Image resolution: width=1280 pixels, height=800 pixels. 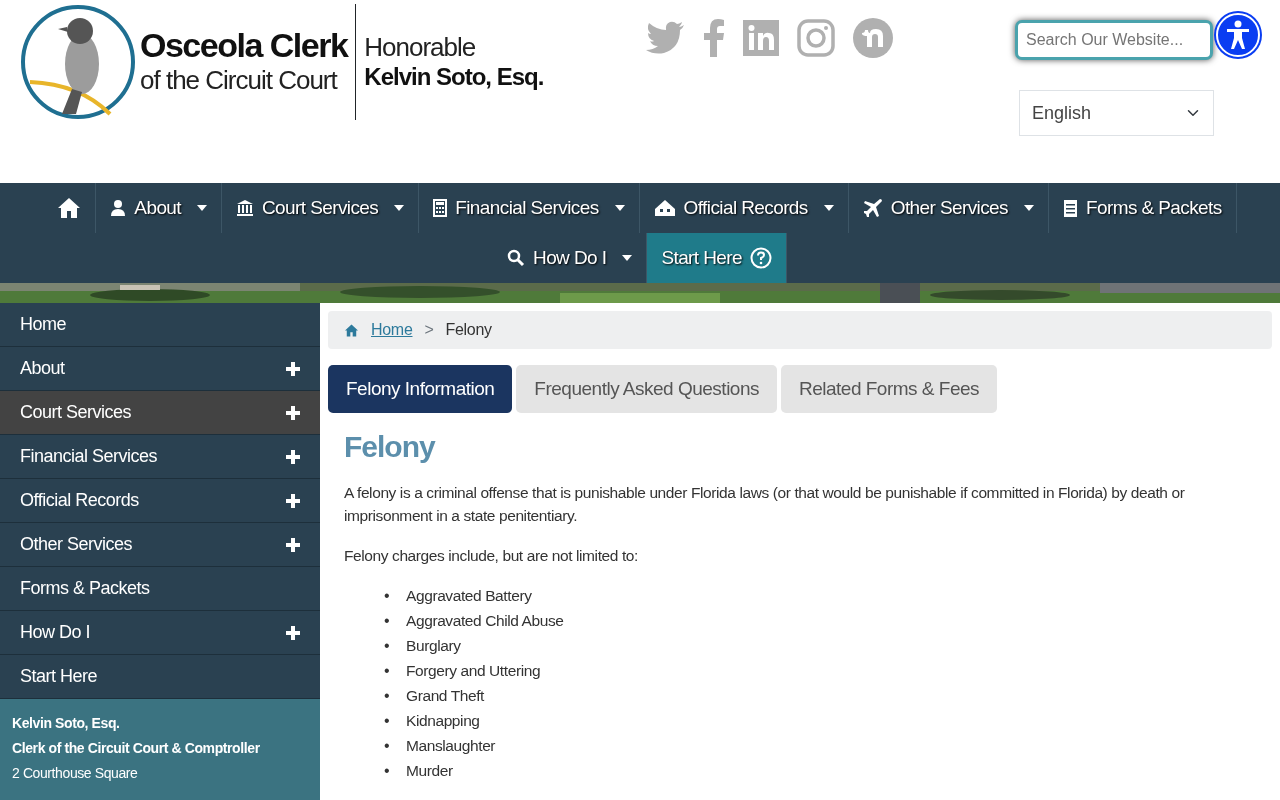 I want to click on nav-item: About, so click(x=159, y=208).